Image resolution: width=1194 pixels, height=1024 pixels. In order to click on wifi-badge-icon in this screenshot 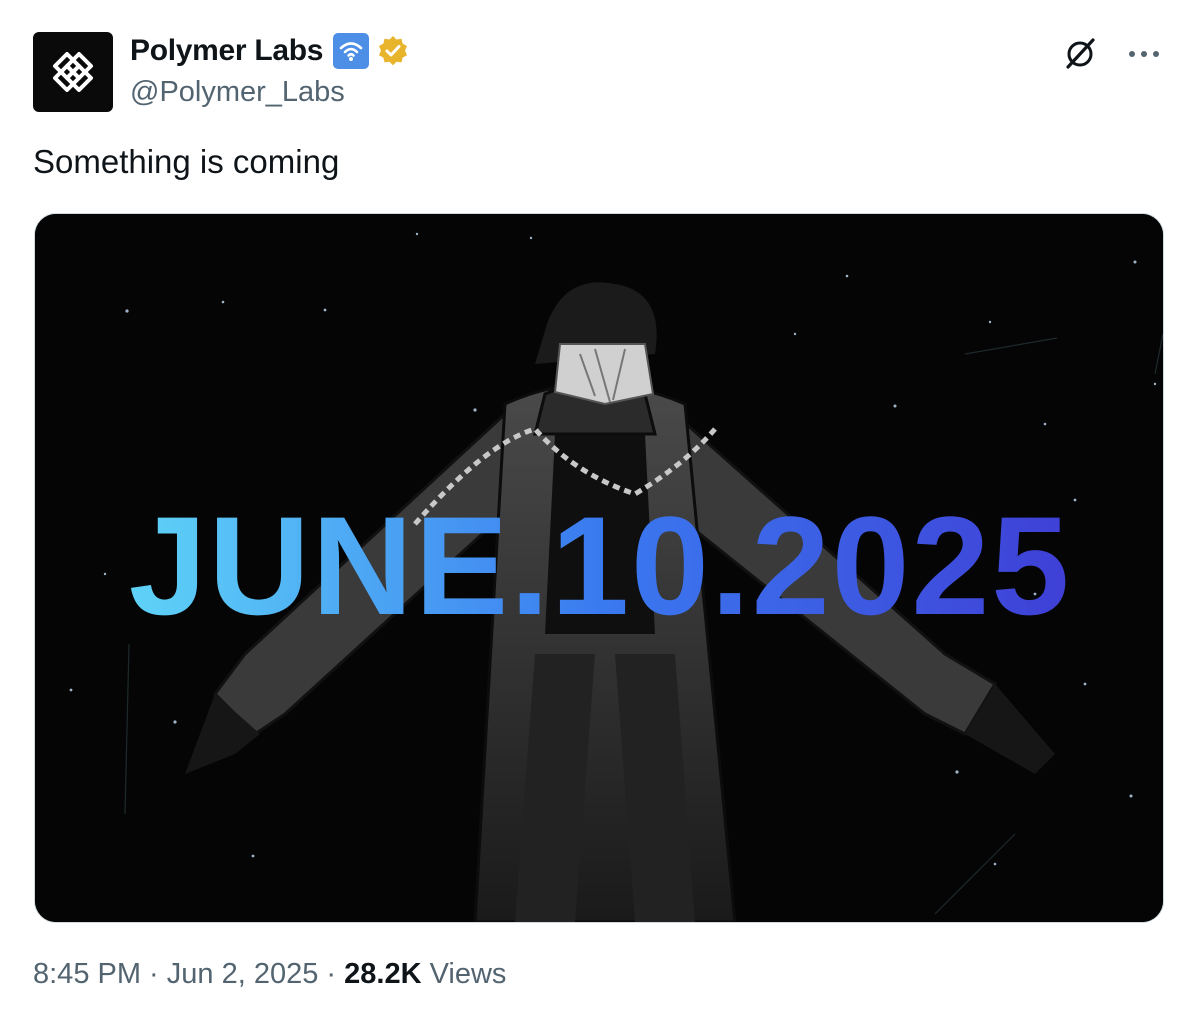, I will do `click(351, 51)`.